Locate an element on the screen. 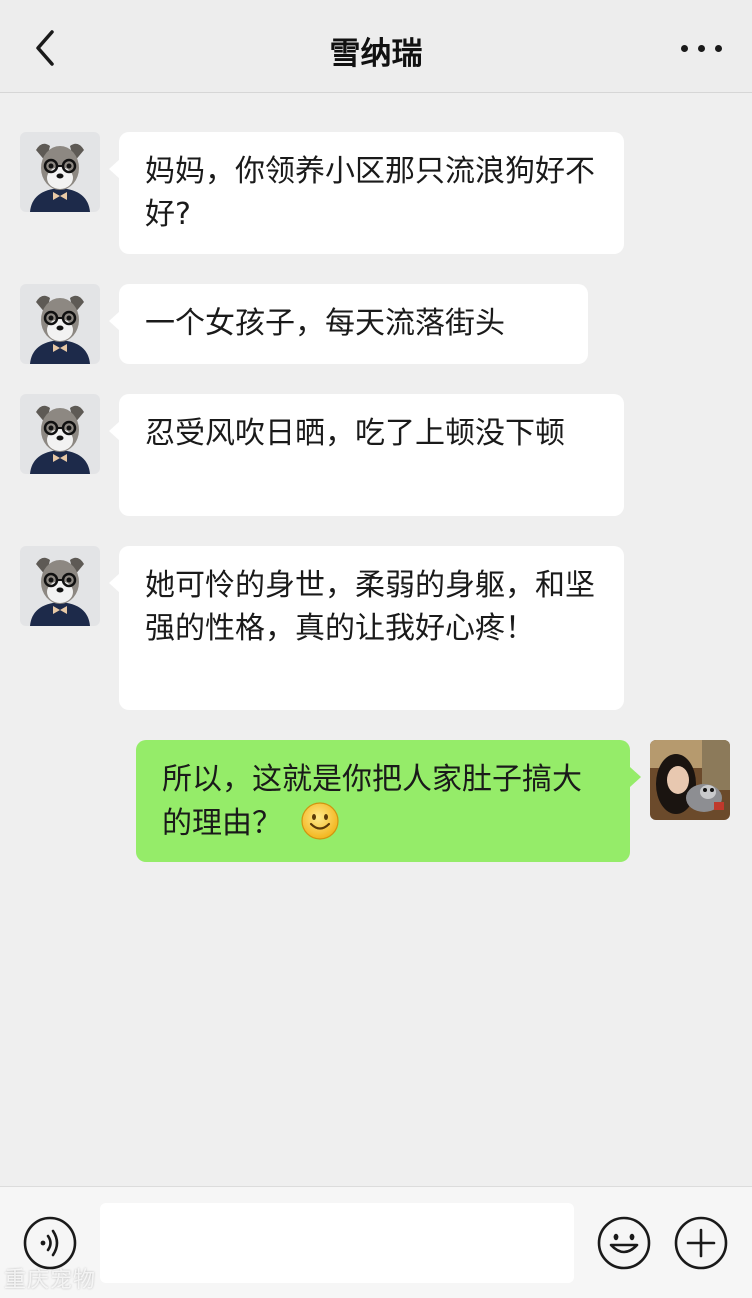 This screenshot has width=752, height=1298. message-row: 她可怜的身世，柔弱的身躯，和坚强的性格，真的让我好心疼！ is located at coordinates (376, 618).